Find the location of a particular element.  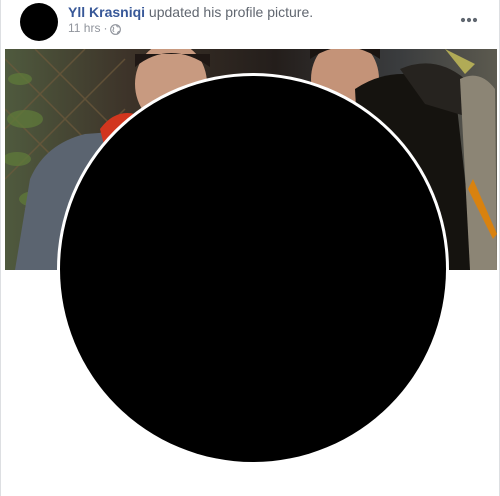

more-options-button is located at coordinates (469, 19).